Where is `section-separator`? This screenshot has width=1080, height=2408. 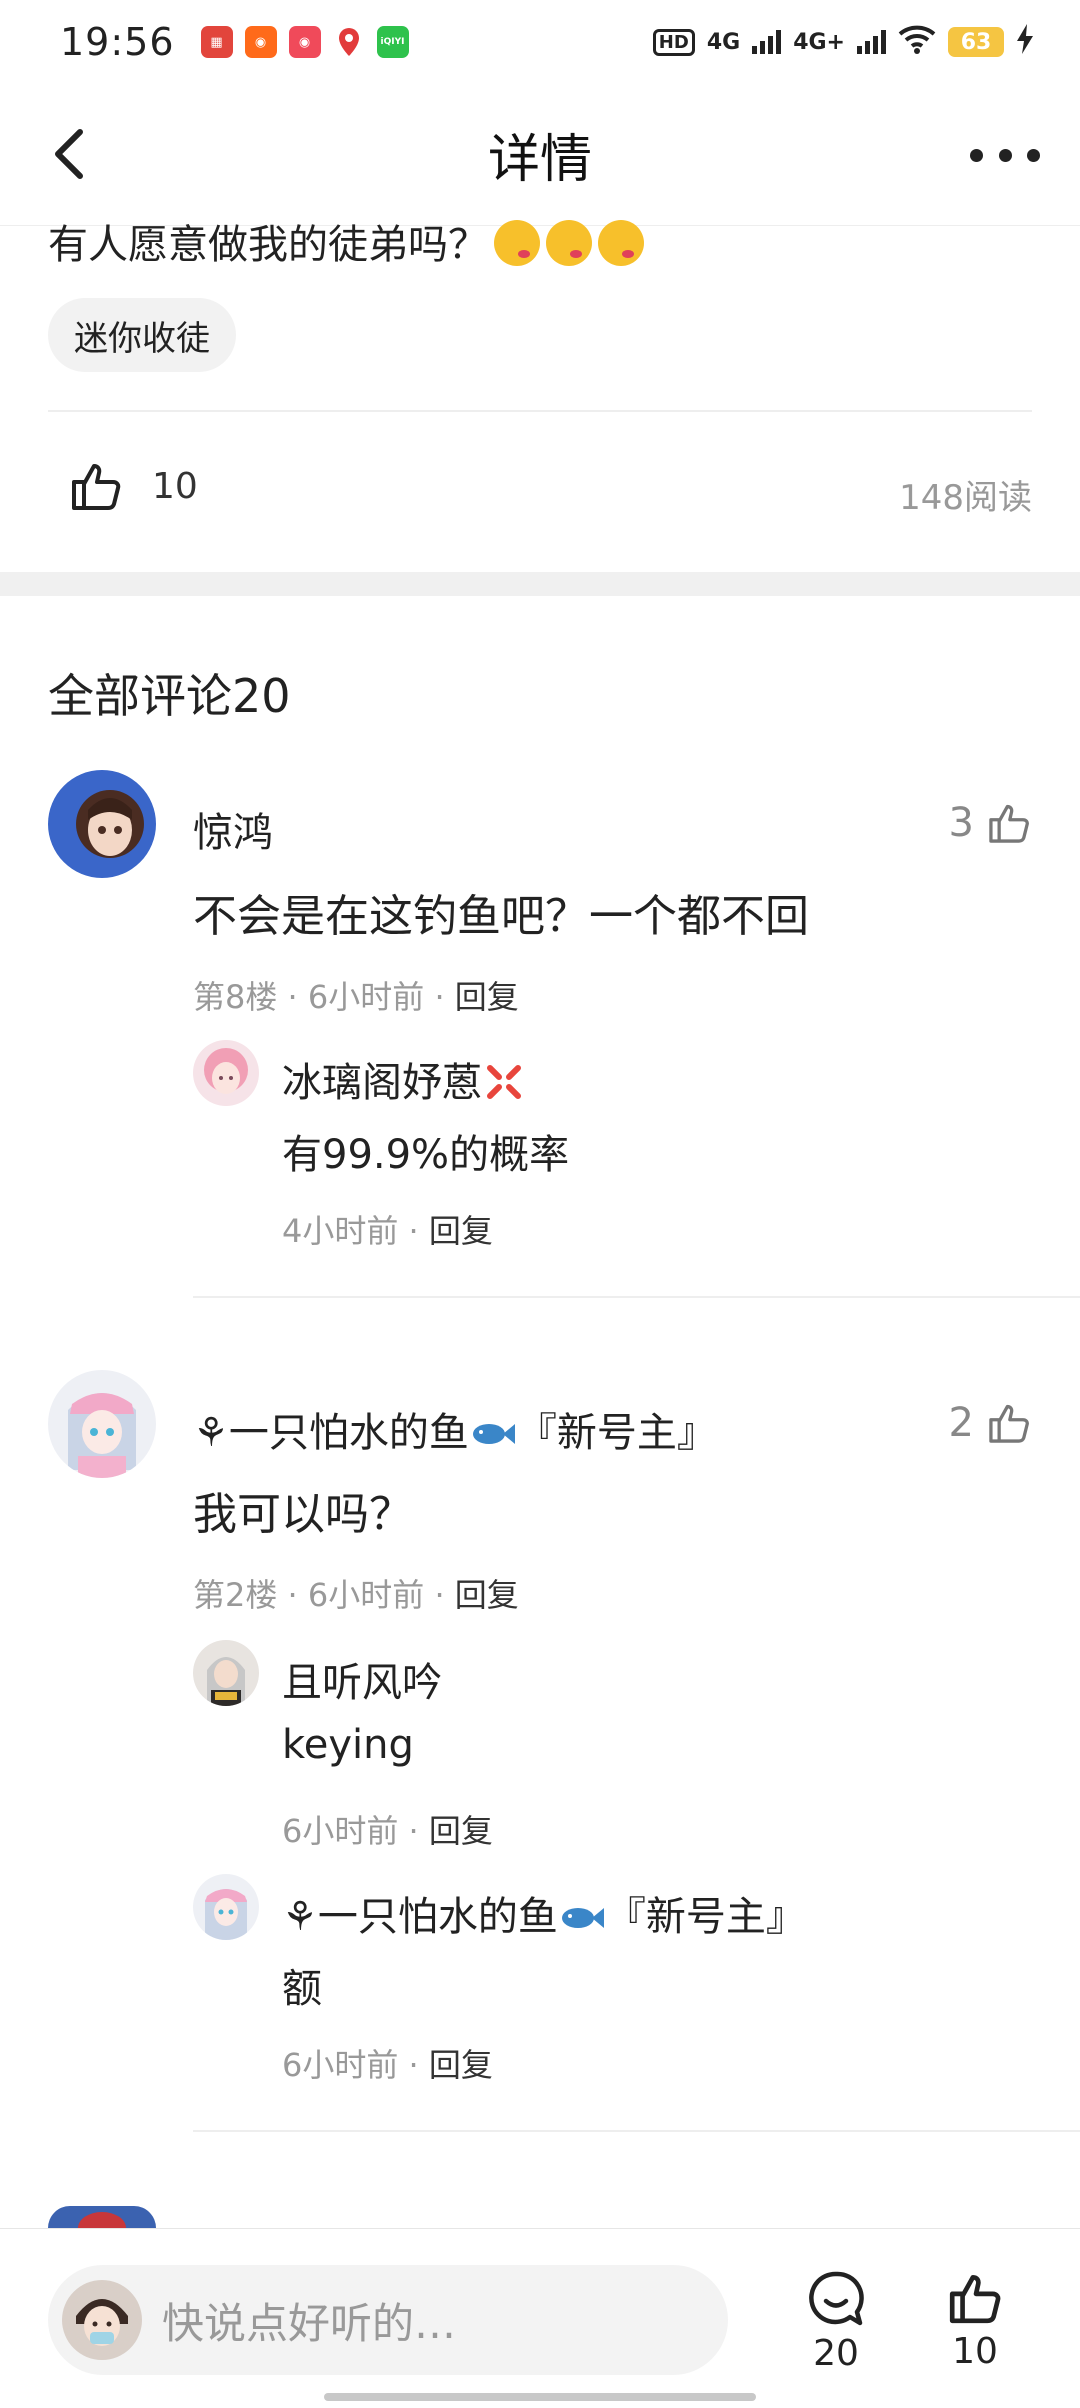
section-separator is located at coordinates (540, 584).